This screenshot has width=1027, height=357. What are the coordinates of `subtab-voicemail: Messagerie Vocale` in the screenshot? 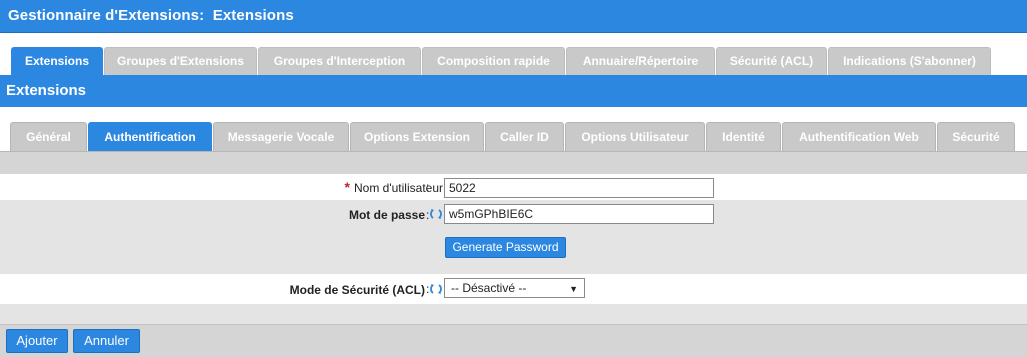 It's located at (281, 136).